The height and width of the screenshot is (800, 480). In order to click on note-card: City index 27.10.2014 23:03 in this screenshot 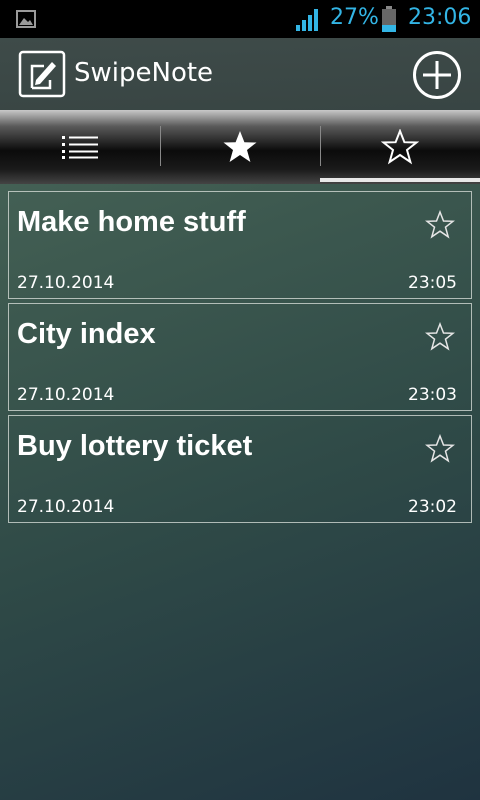, I will do `click(240, 357)`.